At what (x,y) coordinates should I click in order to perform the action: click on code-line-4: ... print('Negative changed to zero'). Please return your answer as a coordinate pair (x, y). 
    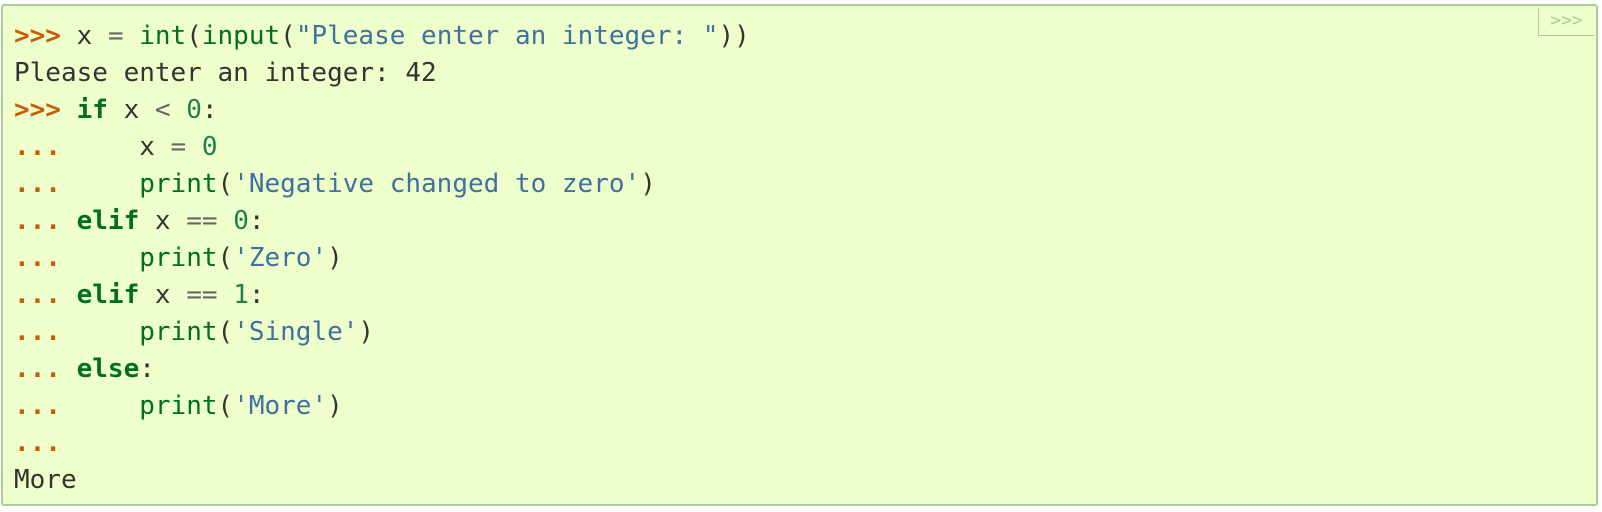
    Looking at the image, I should click on (382, 184).